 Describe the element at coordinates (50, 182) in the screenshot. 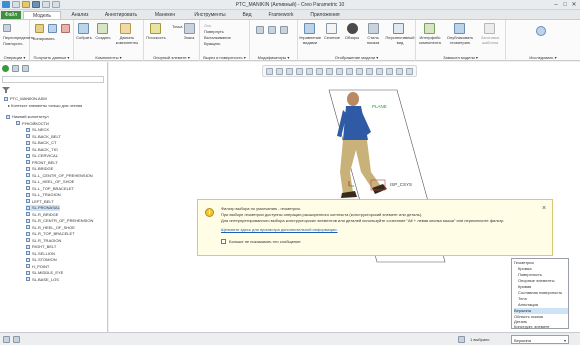

I see `tree-item: SL.L_HEEL_OF_SHOE` at that location.